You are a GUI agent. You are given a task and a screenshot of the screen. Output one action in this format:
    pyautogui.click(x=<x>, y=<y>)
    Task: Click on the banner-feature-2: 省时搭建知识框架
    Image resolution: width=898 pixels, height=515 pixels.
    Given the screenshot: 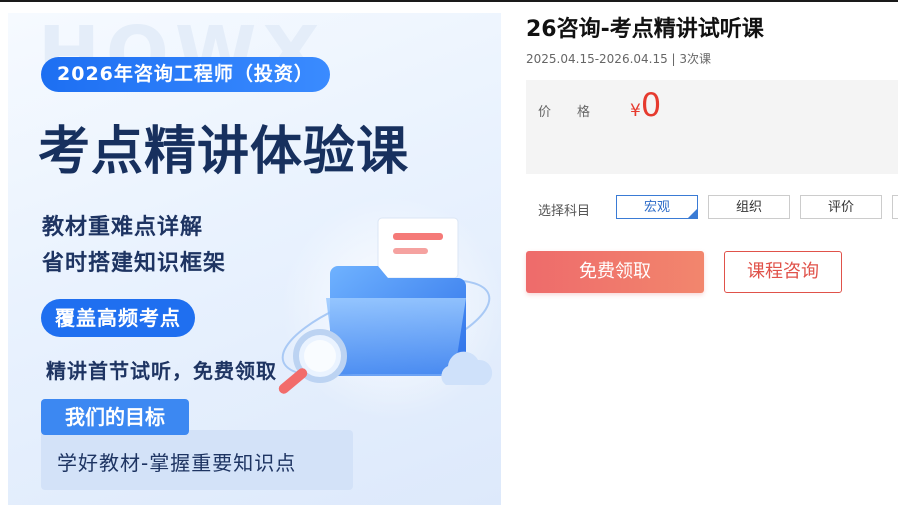 What is the action you would take?
    pyautogui.click(x=134, y=263)
    